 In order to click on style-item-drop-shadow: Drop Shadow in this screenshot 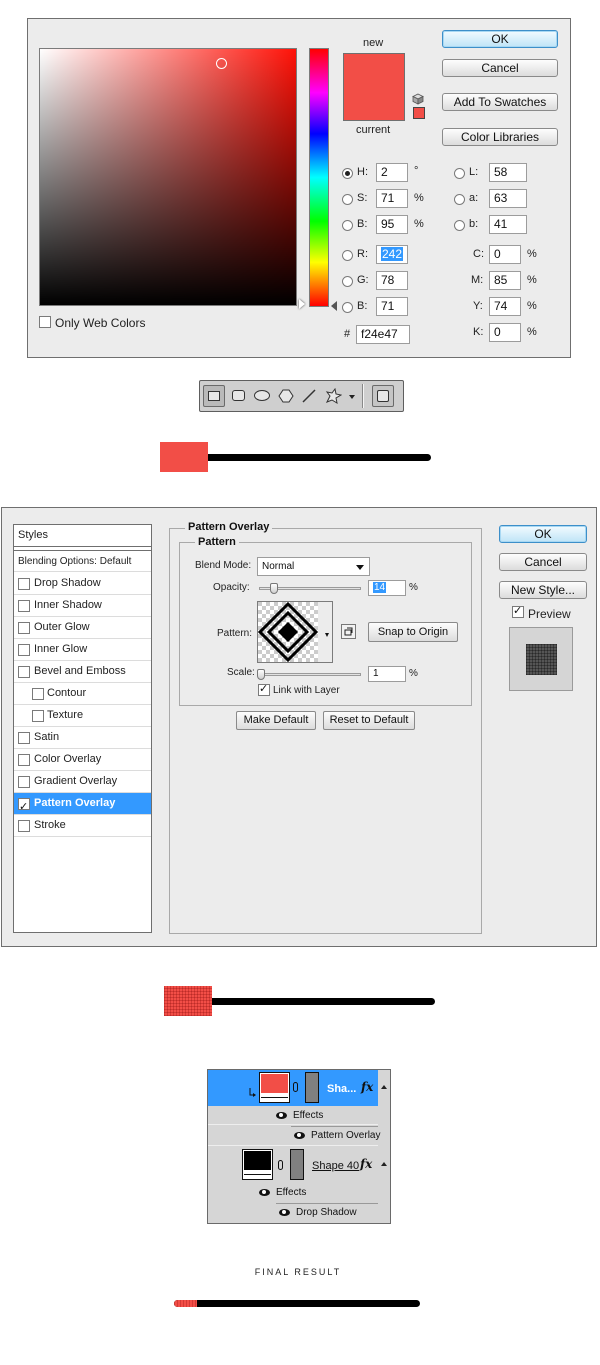, I will do `click(82, 584)`.